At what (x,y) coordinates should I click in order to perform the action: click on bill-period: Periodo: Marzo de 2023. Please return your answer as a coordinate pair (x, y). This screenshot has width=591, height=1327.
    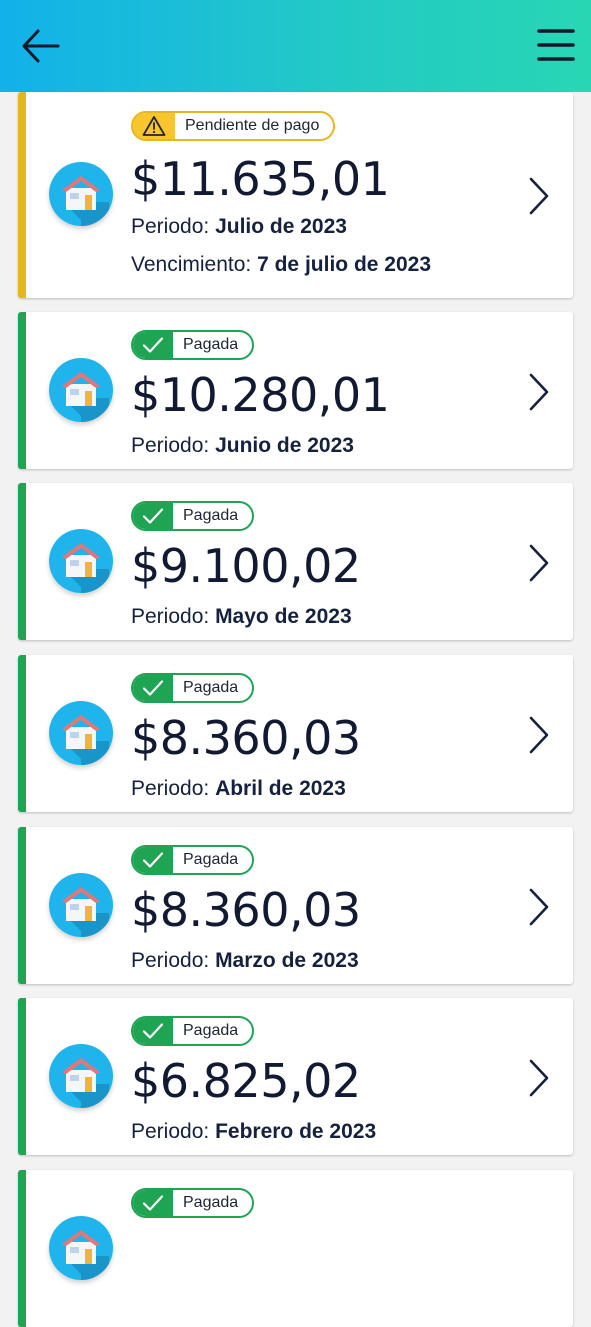
    Looking at the image, I should click on (245, 961).